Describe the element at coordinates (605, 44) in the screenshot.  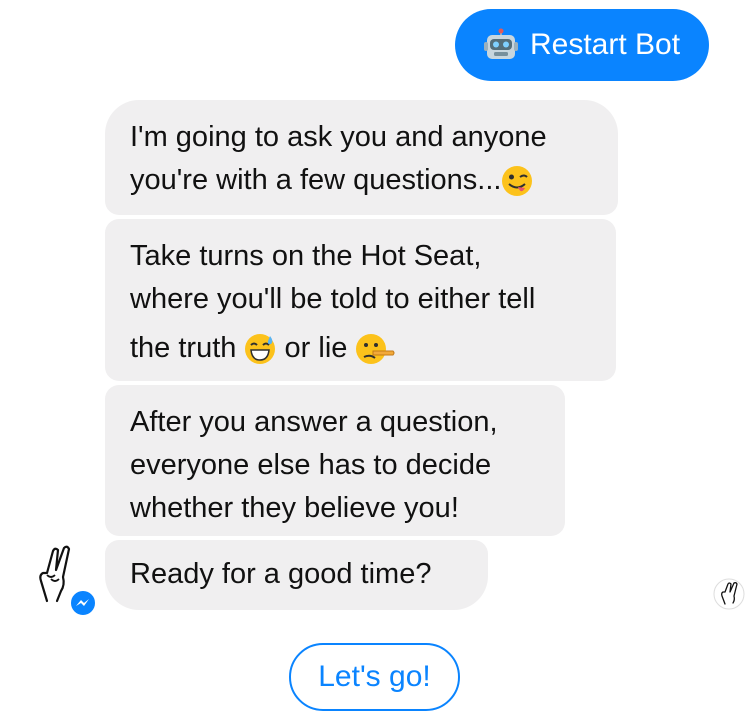
I see `restart-bot-text: Restart Bot` at that location.